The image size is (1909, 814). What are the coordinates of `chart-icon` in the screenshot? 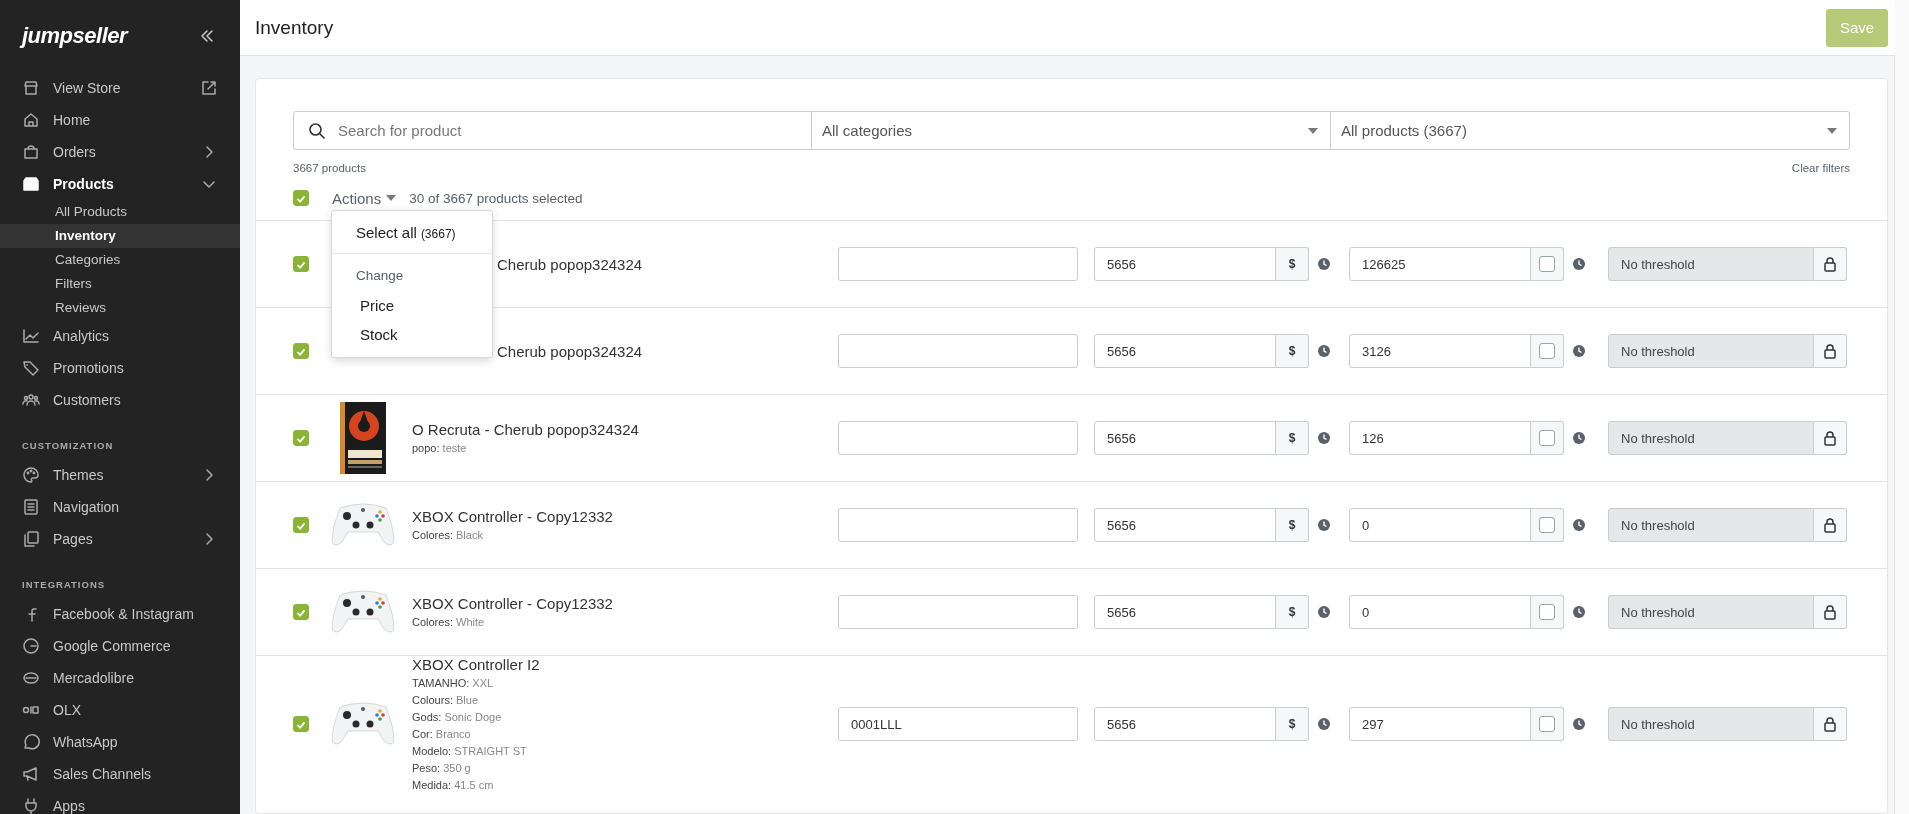 It's located at (31, 336).